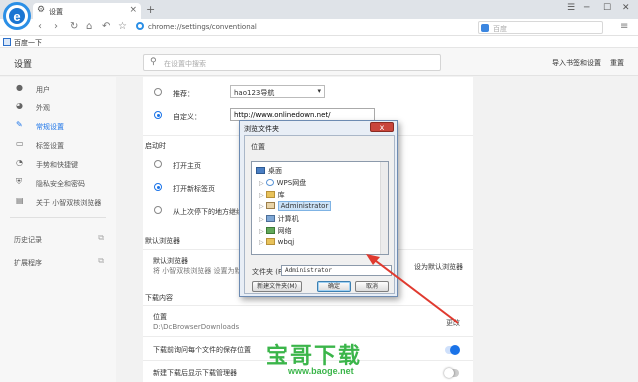 Image resolution: width=638 pixels, height=382 pixels. I want to click on tree-scrollbar, so click(384, 208).